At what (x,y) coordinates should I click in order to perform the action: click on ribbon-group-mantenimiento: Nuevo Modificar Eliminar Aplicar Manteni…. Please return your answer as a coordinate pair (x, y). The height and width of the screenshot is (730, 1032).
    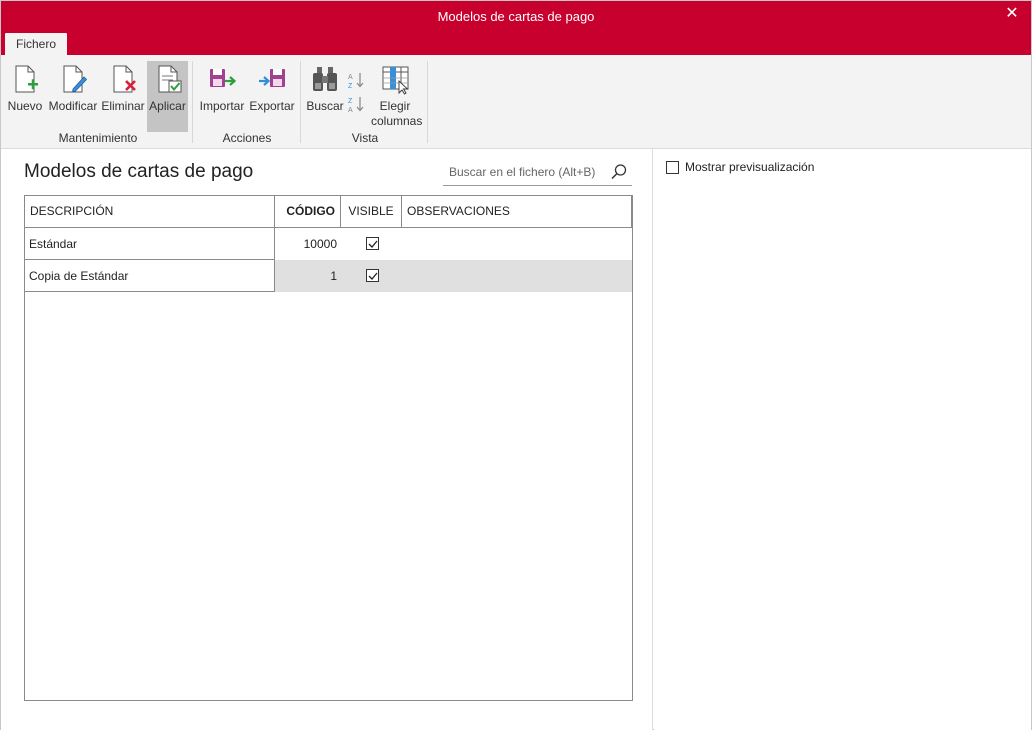
    Looking at the image, I should click on (98, 103).